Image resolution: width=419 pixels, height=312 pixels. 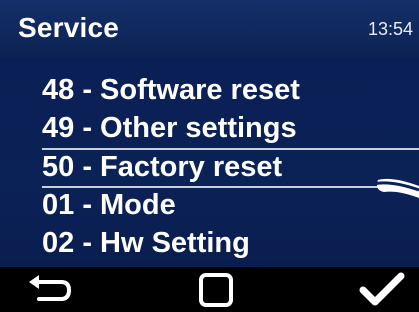 I want to click on menu-item-mode: 01 - Mode, so click(x=230, y=205).